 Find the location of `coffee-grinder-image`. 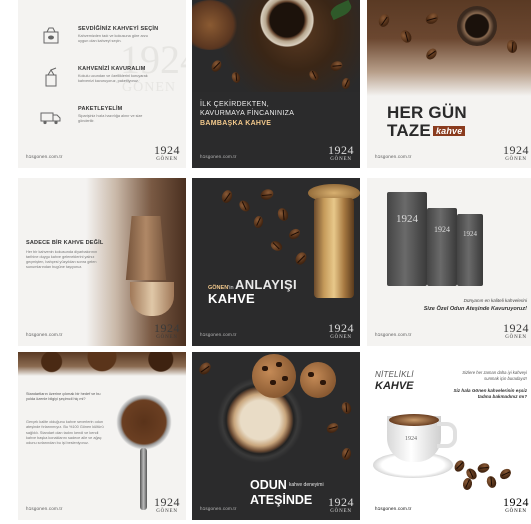

coffee-grinder-image is located at coordinates (334, 248).